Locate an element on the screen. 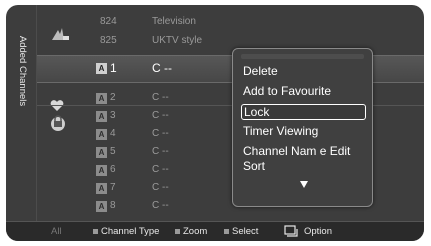 Image resolution: width=431 pixels, height=246 pixels. channel-number: 1 is located at coordinates (113, 68).